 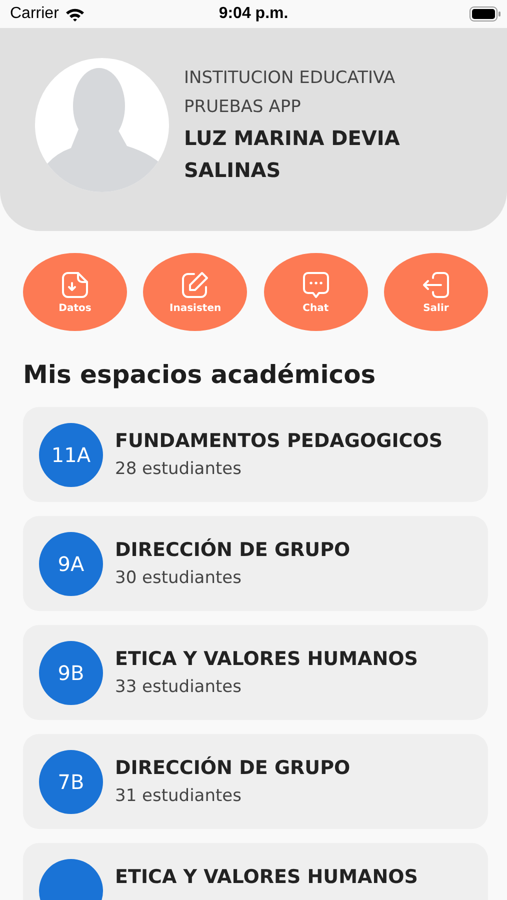 I want to click on wifi-icon, so click(x=74, y=14).